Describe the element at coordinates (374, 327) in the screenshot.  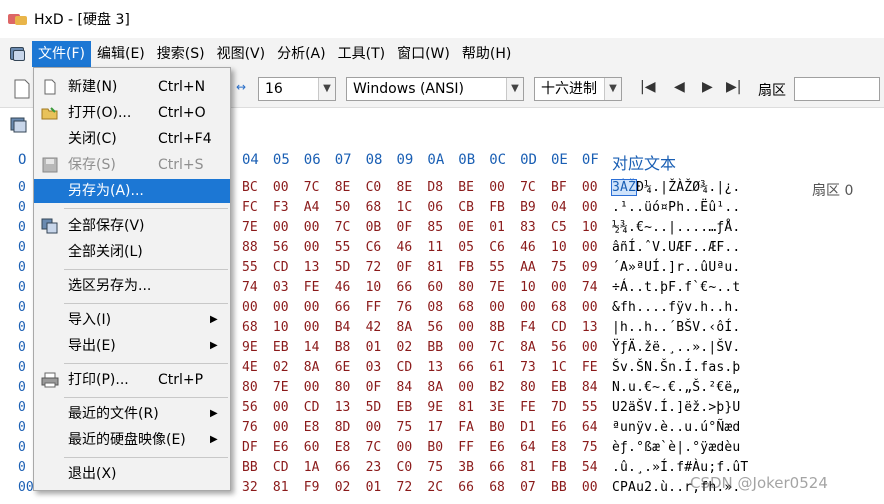
I see `hex-byte: 42` at that location.